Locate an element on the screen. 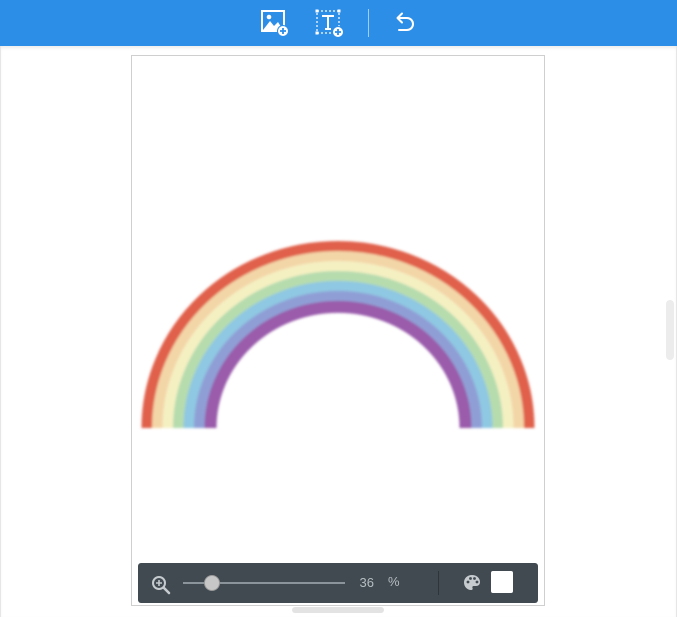 The height and width of the screenshot is (617, 677). add-image-icon is located at coordinates (275, 23).